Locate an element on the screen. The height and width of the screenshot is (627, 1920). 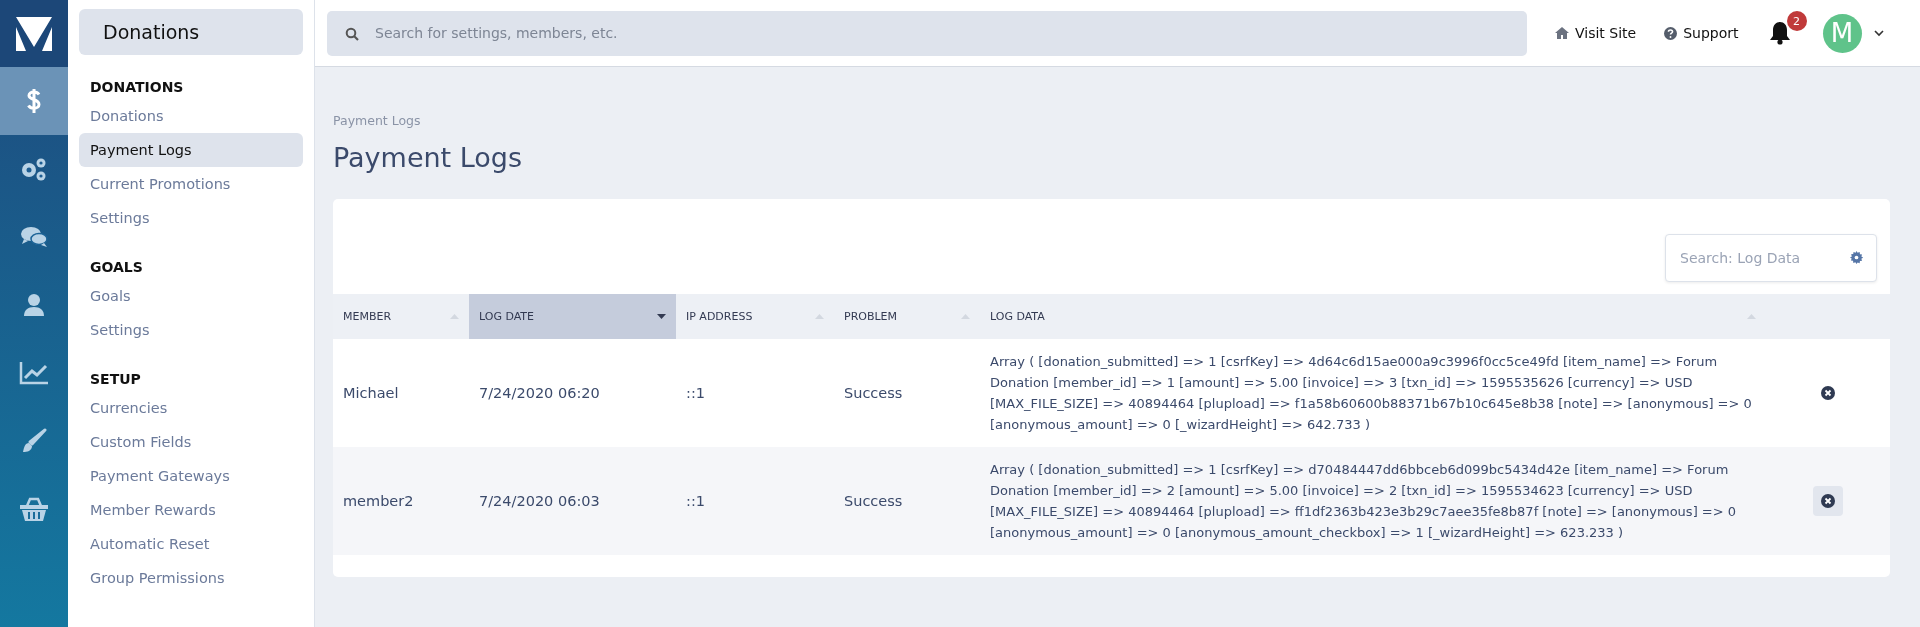
sidebar-item: Automatic Reset is located at coordinates (191, 544).